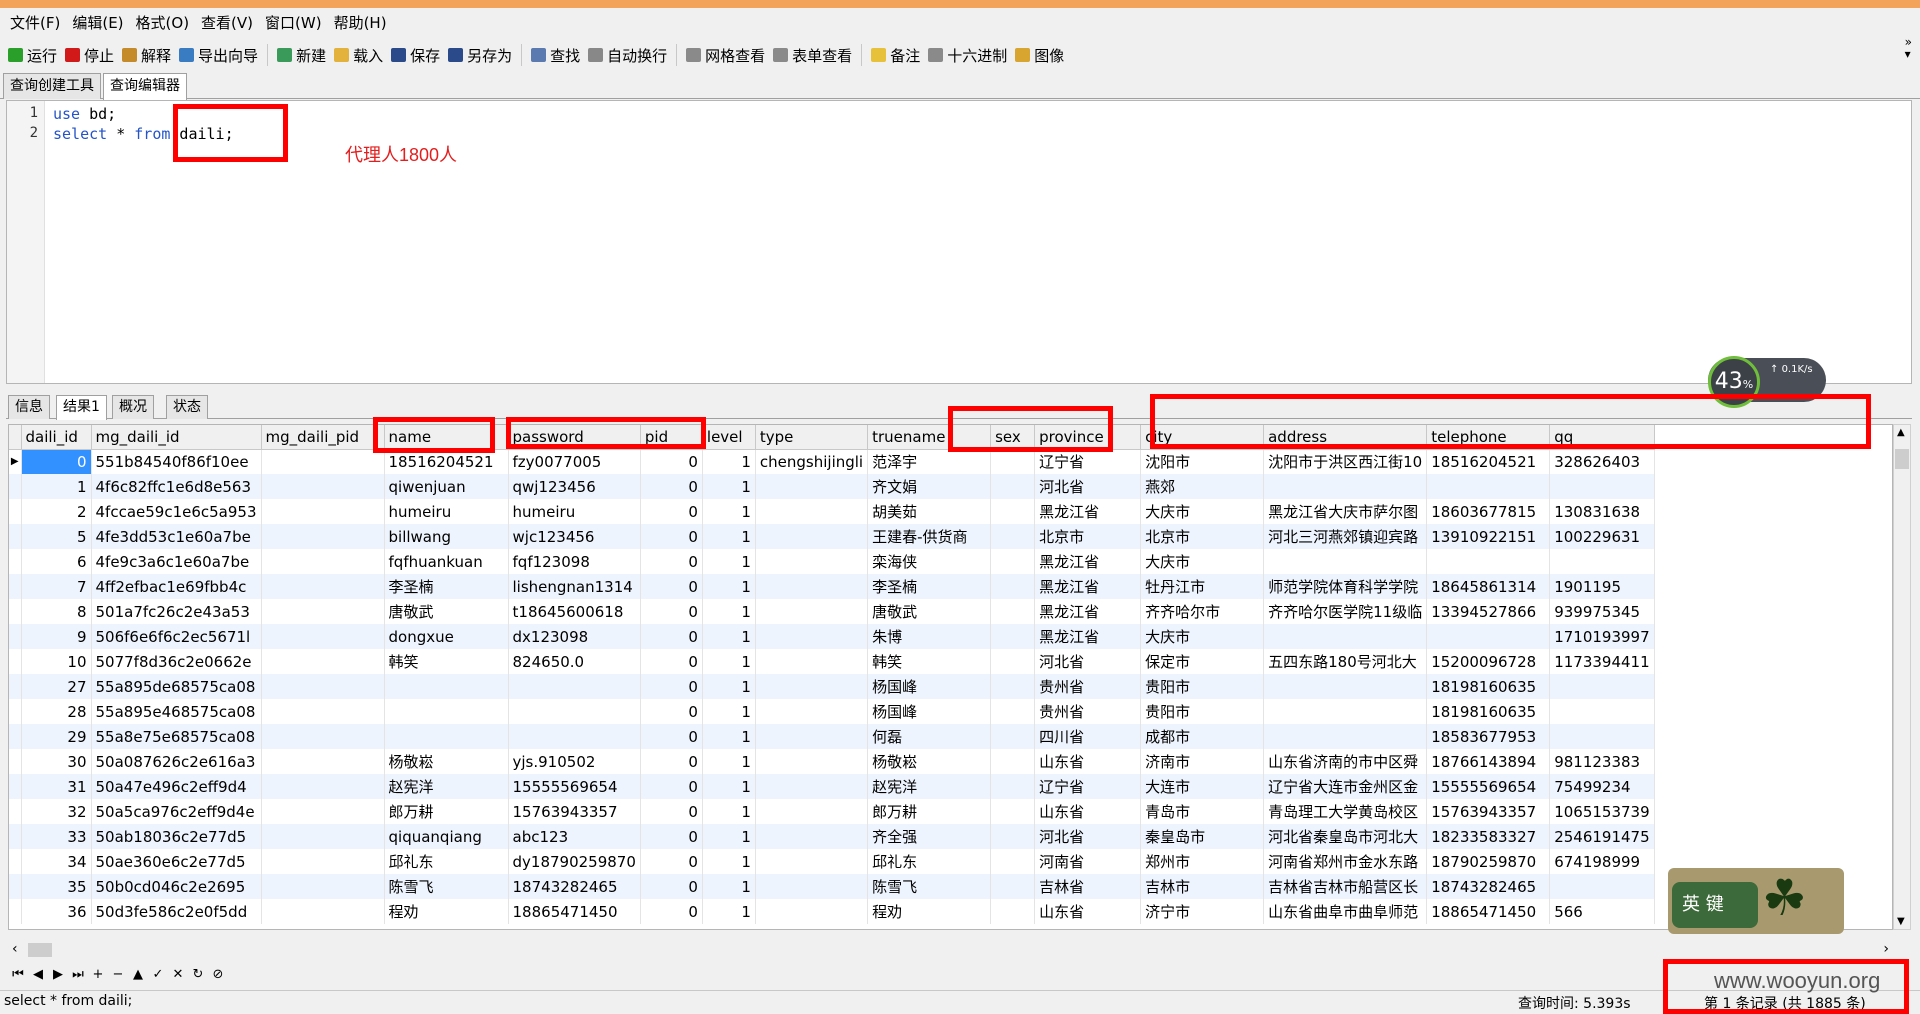 Image resolution: width=1920 pixels, height=1014 pixels. What do you see at coordinates (929, 511) in the screenshot?
I see `table-cell: 胡美茹` at bounding box center [929, 511].